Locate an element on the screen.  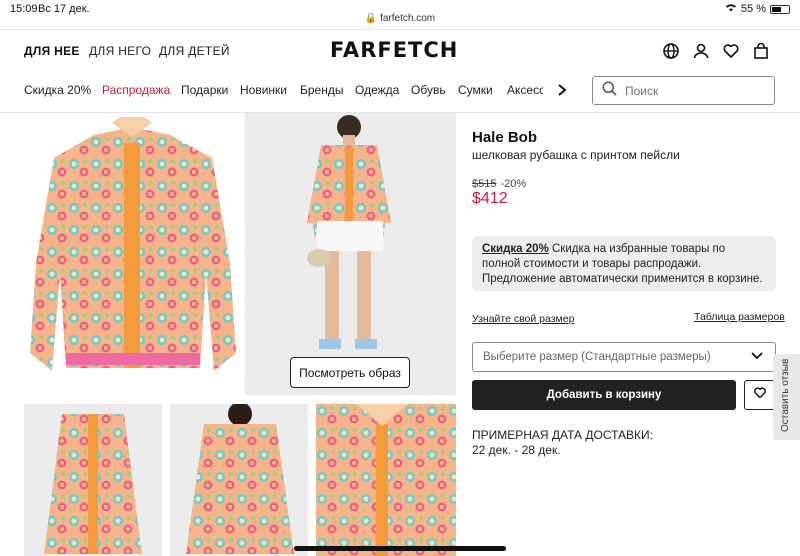
product-image-main is located at coordinates (132, 254).